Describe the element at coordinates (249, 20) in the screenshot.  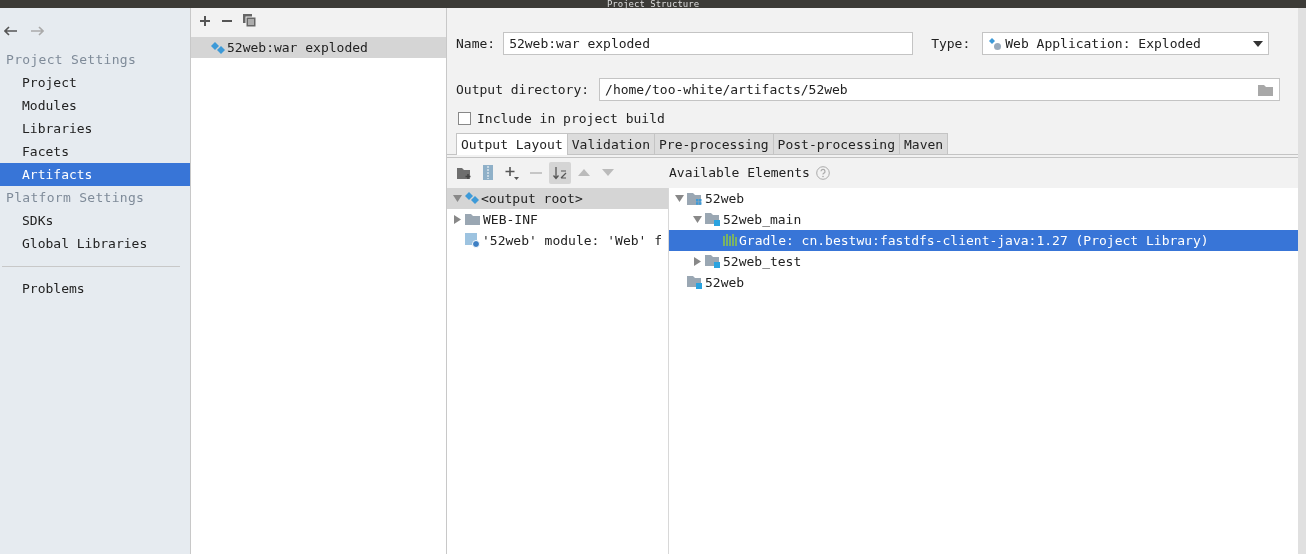
I see `copy-icon` at that location.